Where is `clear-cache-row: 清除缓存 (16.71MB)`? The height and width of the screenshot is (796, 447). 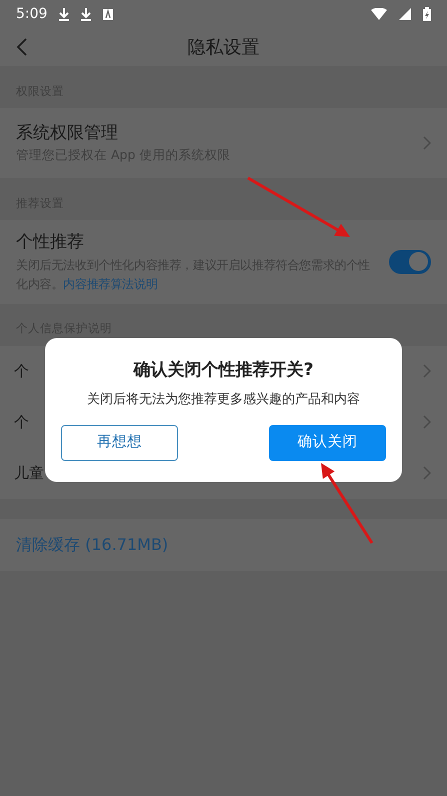 clear-cache-row: 清除缓存 (16.71MB) is located at coordinates (223, 544).